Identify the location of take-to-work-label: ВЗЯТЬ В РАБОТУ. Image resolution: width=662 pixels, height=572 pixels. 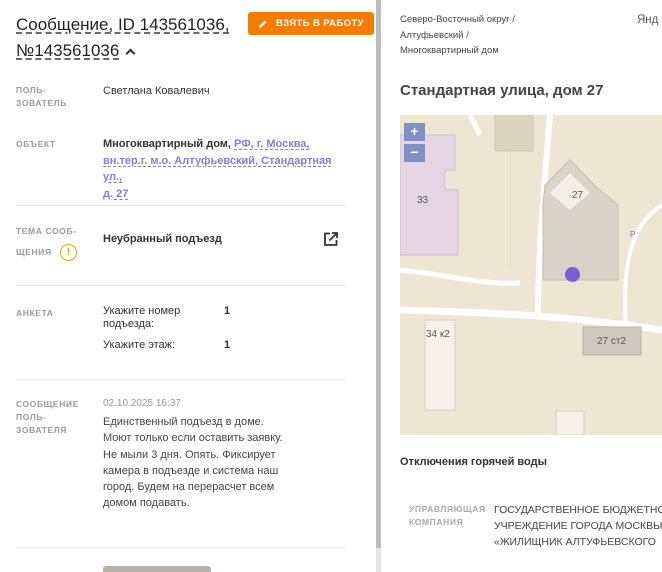
(320, 23).